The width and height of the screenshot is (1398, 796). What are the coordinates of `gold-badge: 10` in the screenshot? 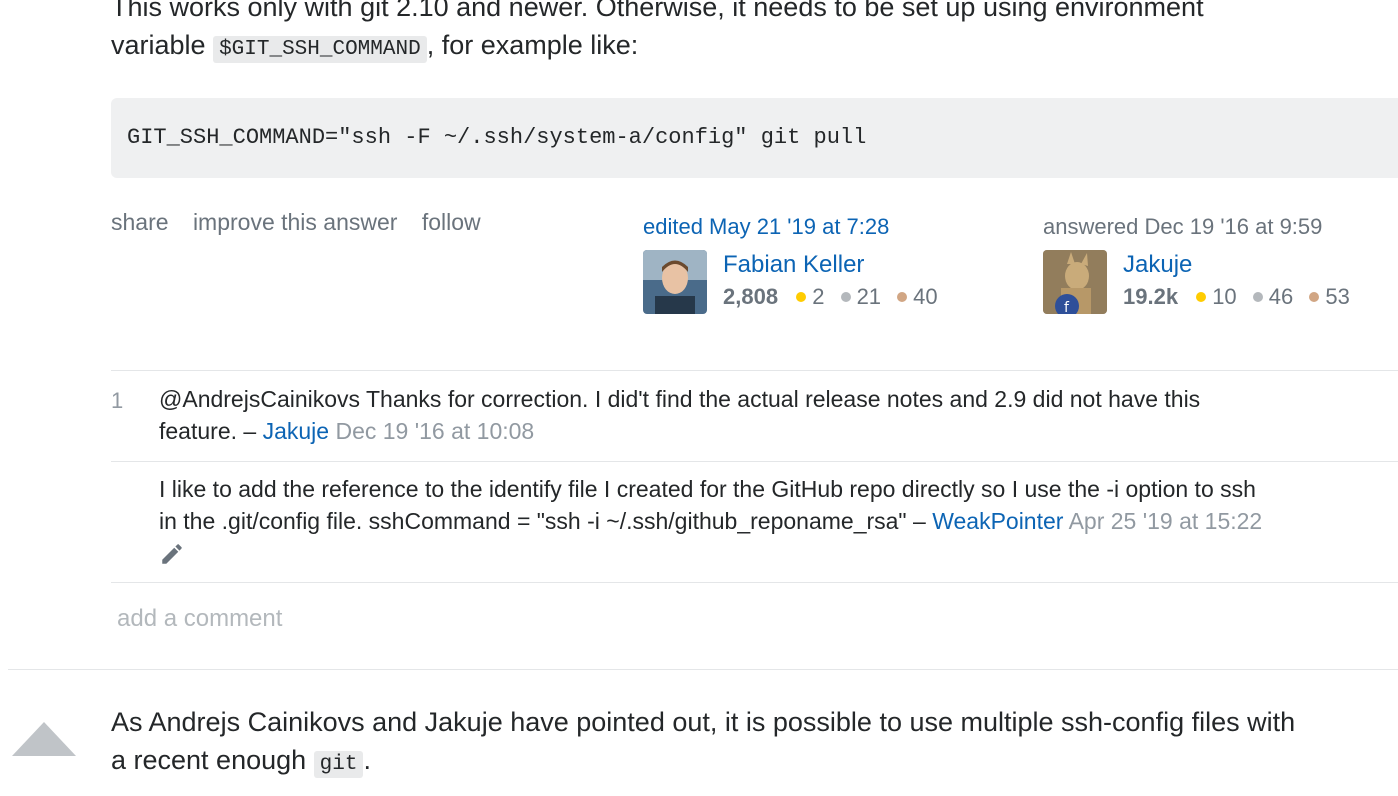 It's located at (1216, 296).